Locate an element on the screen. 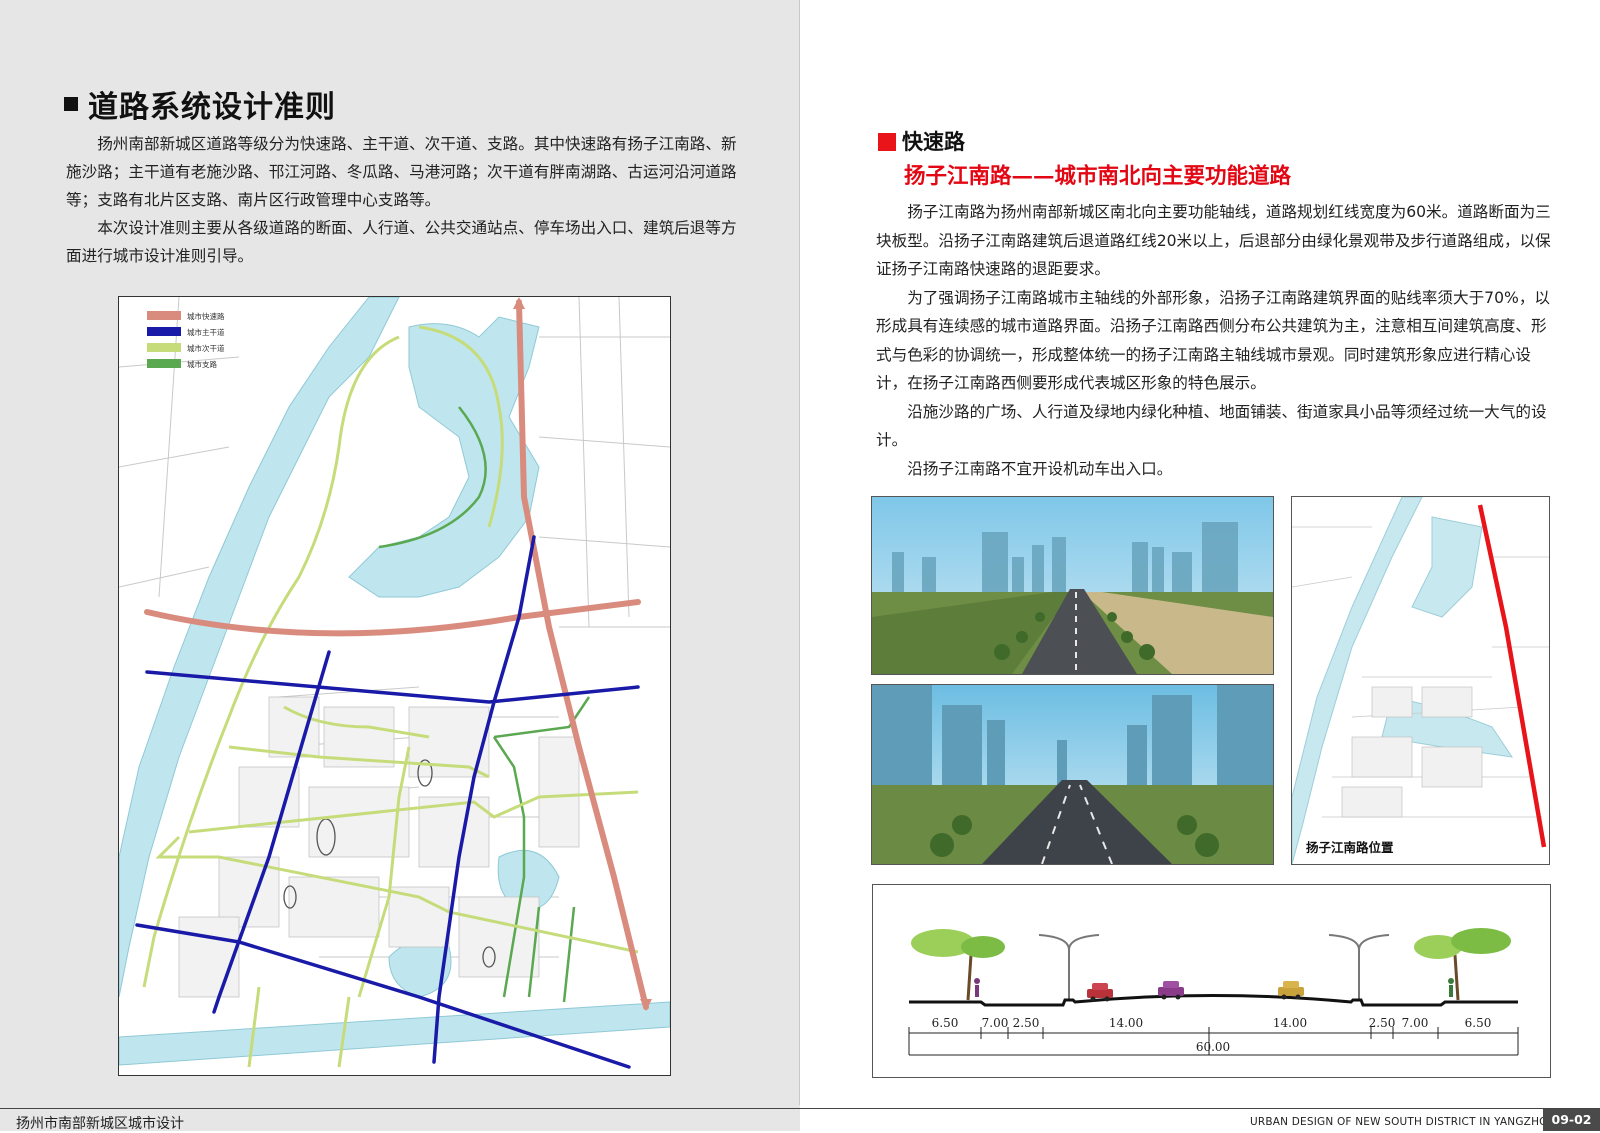  title-square-icon is located at coordinates (71, 104).